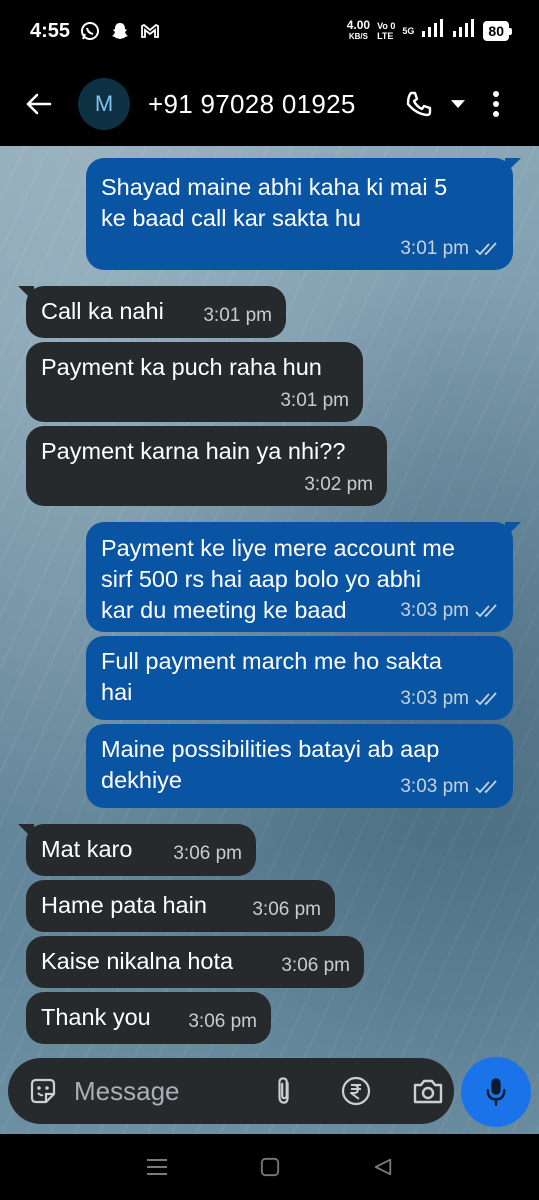 This screenshot has width=539, height=1200. I want to click on network-speed-value: 4.00, so click(358, 25).